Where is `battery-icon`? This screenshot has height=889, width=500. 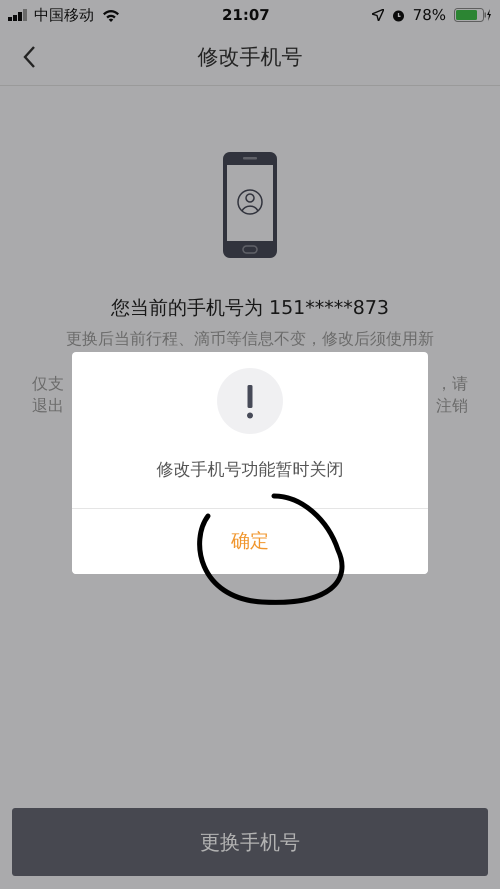 battery-icon is located at coordinates (473, 15).